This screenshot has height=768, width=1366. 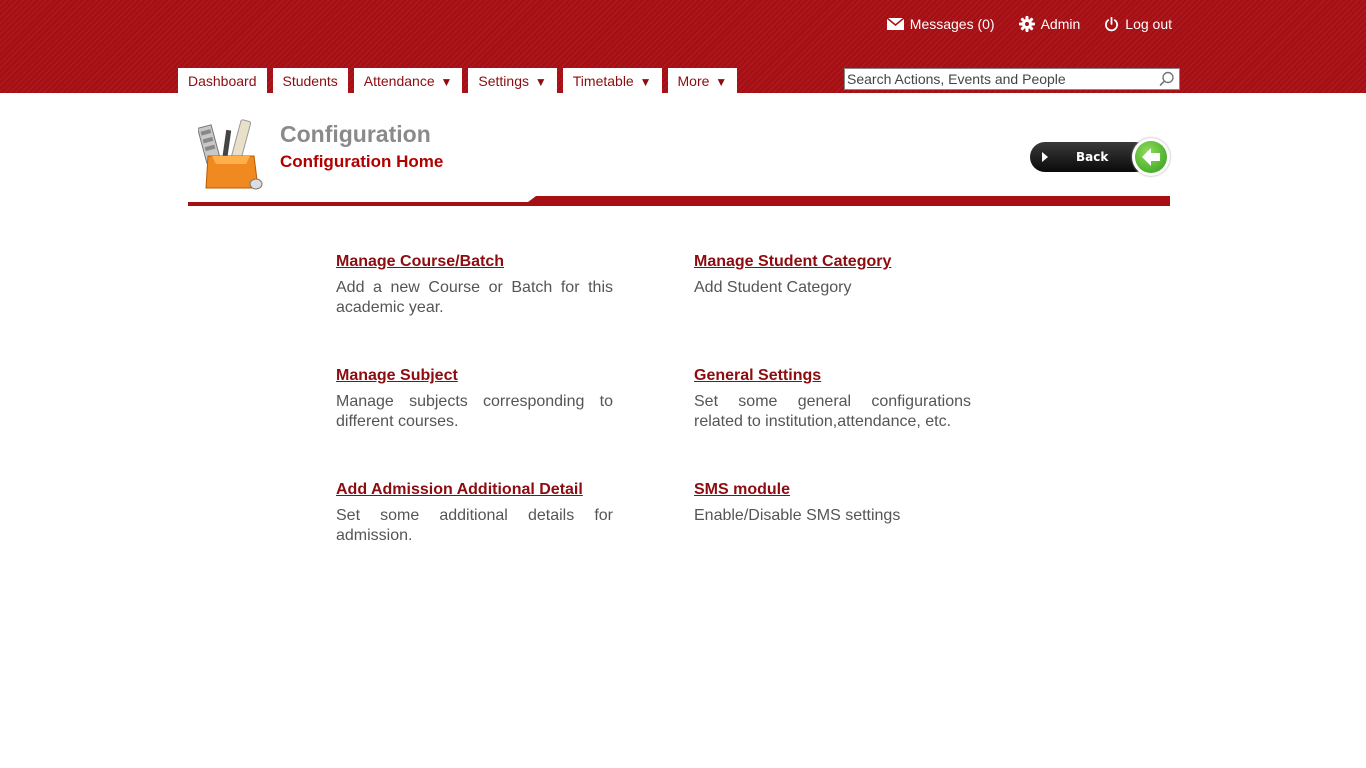 I want to click on page-title: Configuration, so click(x=355, y=134).